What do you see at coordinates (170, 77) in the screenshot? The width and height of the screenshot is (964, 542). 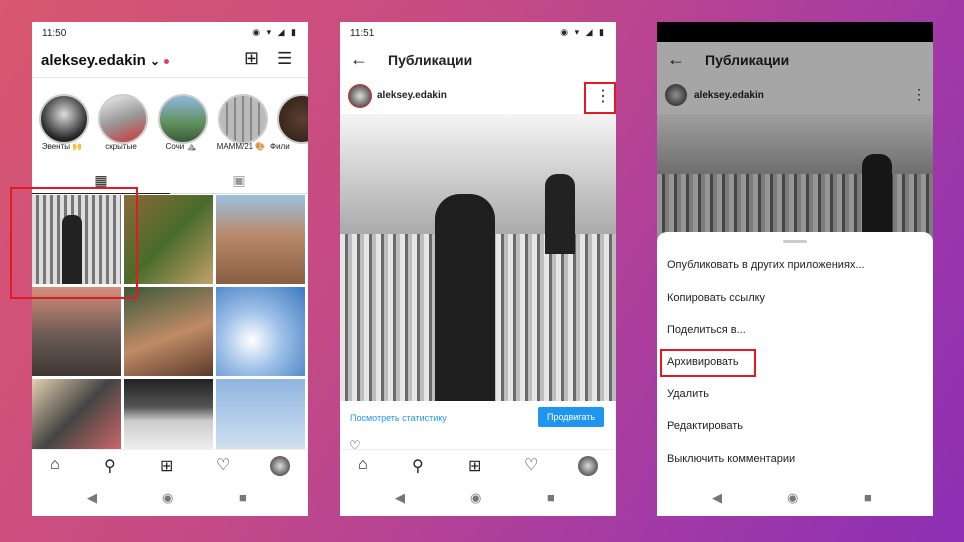 I see `divider` at bounding box center [170, 77].